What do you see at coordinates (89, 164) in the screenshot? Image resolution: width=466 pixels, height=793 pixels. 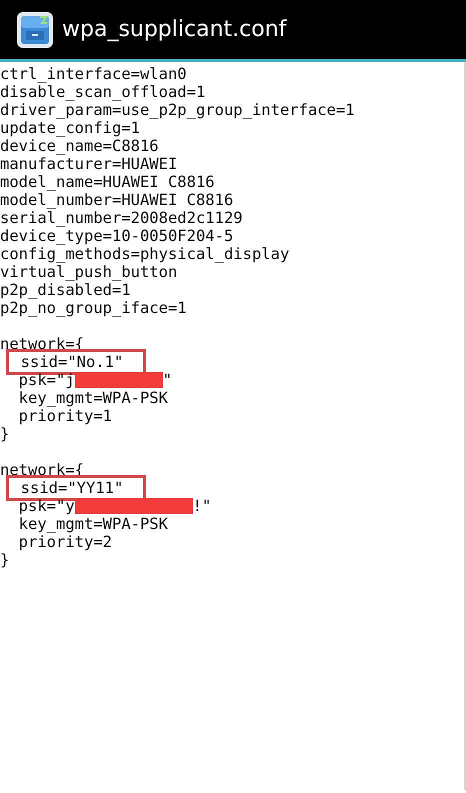 I see `code-line: manufacturer=HUAWEI` at bounding box center [89, 164].